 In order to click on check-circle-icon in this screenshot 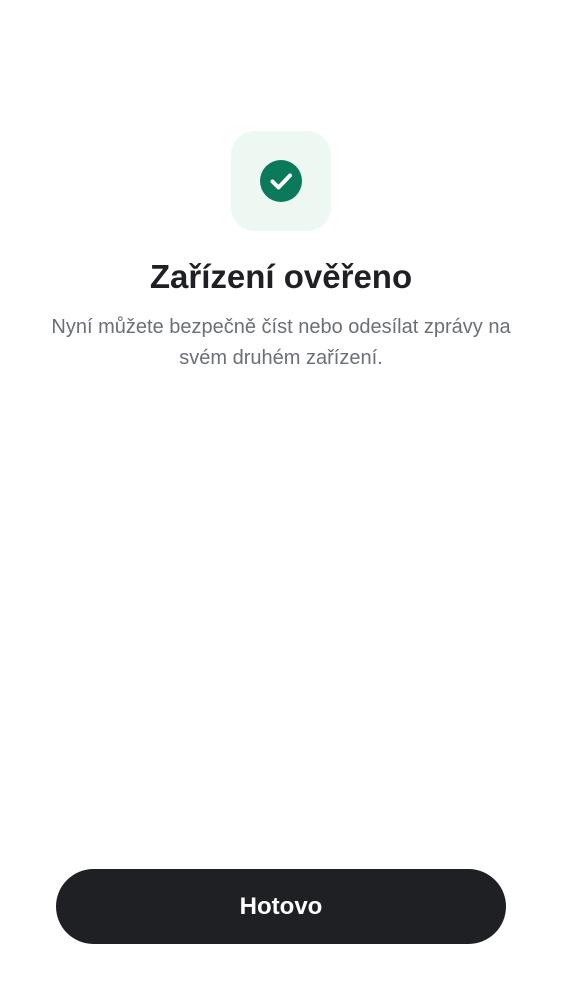, I will do `click(281, 181)`.